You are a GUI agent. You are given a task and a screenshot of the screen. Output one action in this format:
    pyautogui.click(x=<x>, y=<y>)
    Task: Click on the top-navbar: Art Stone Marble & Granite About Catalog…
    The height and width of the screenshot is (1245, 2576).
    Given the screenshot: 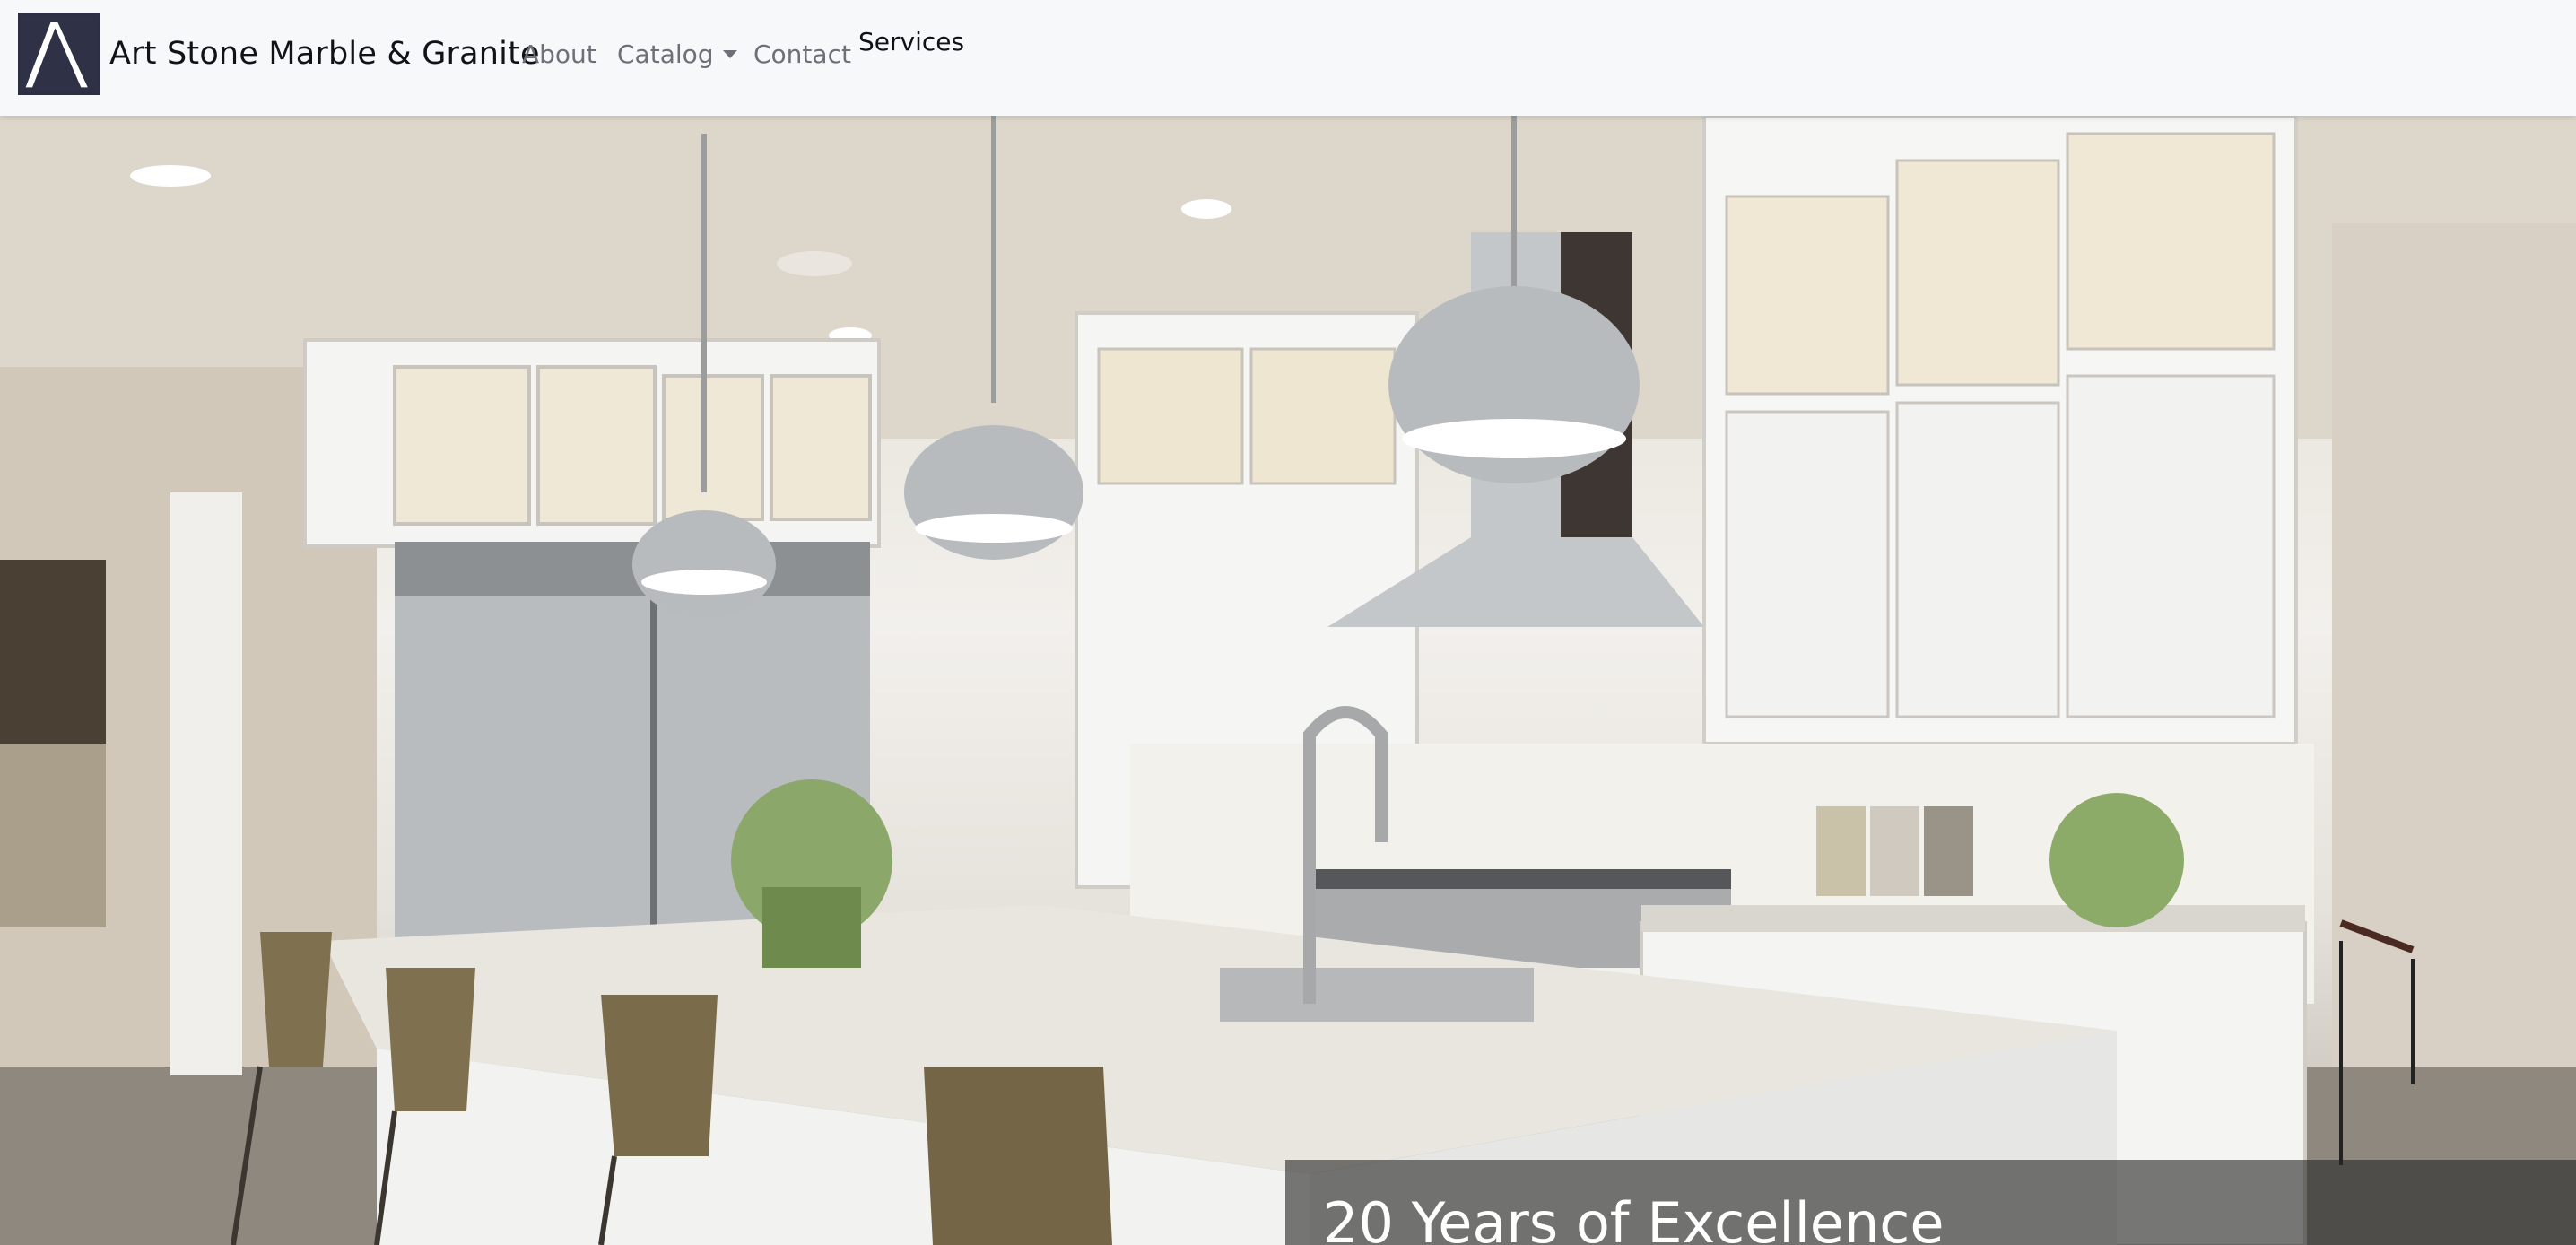 What is the action you would take?
    pyautogui.click(x=1288, y=58)
    